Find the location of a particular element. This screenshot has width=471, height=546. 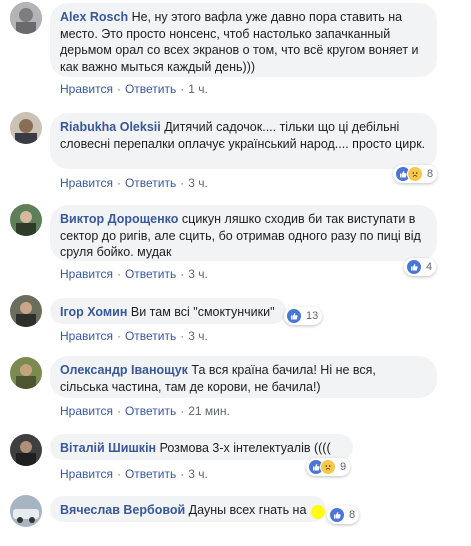

comment-author: Виктор Дорощенко is located at coordinates (119, 219).